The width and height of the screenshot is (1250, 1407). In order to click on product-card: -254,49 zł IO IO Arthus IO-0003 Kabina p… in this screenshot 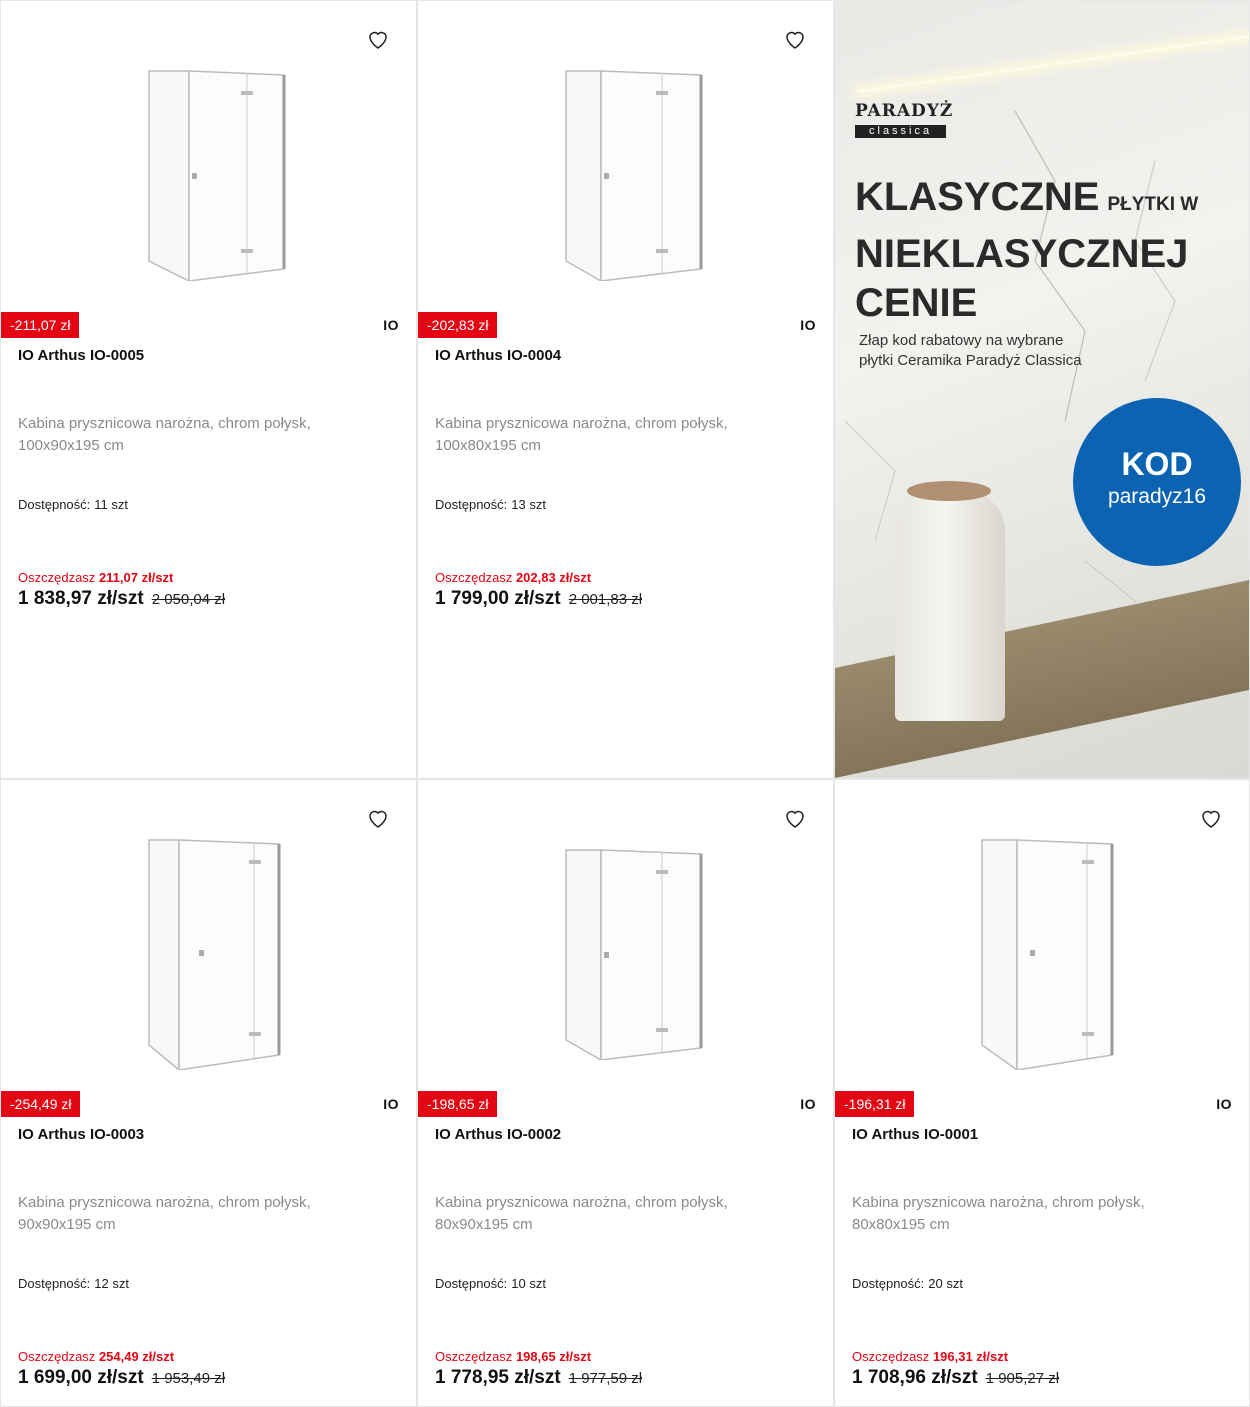, I will do `click(208, 1093)`.